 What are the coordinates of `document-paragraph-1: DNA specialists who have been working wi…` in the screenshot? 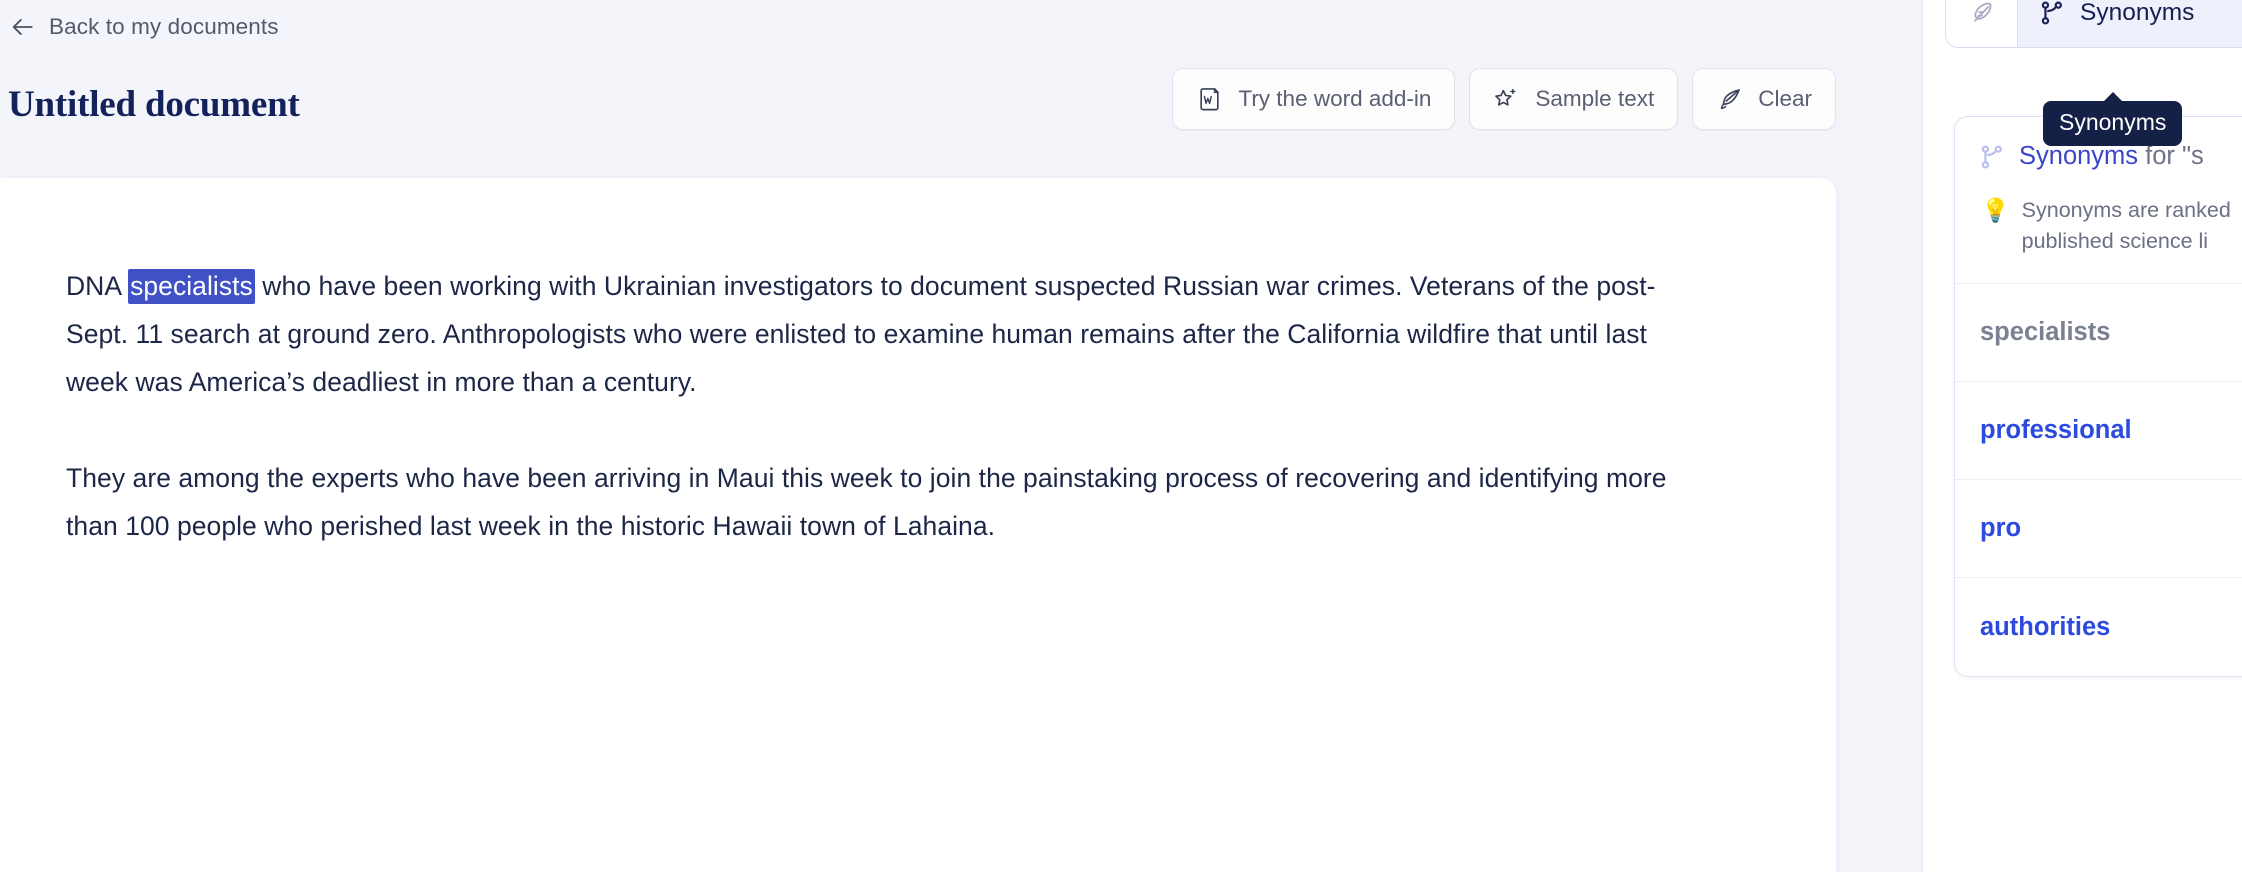 It's located at (873, 334).